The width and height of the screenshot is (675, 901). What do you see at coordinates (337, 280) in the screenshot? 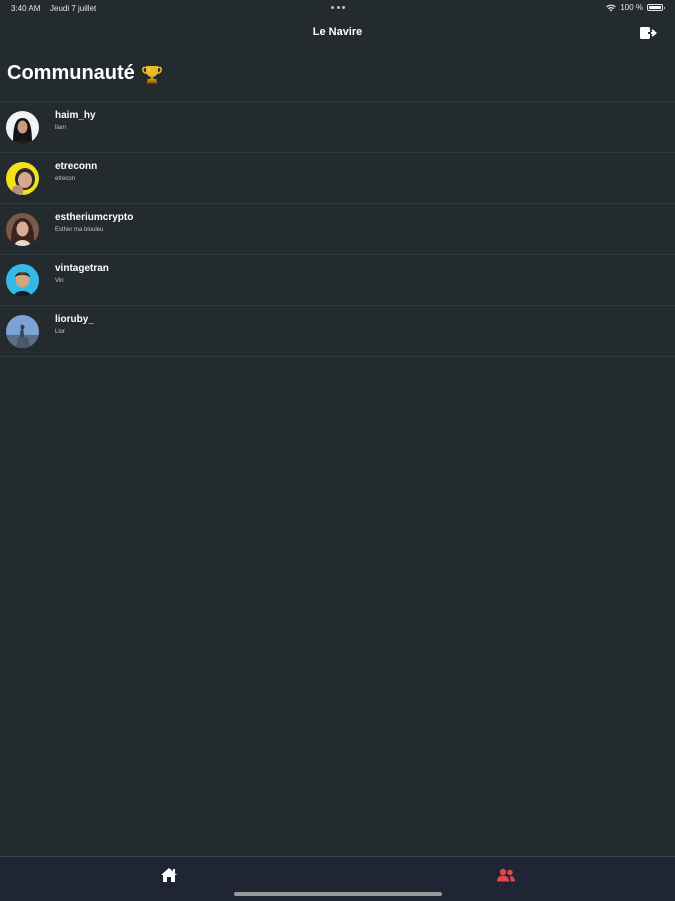
I see `list-item: vintagetran Vin` at bounding box center [337, 280].